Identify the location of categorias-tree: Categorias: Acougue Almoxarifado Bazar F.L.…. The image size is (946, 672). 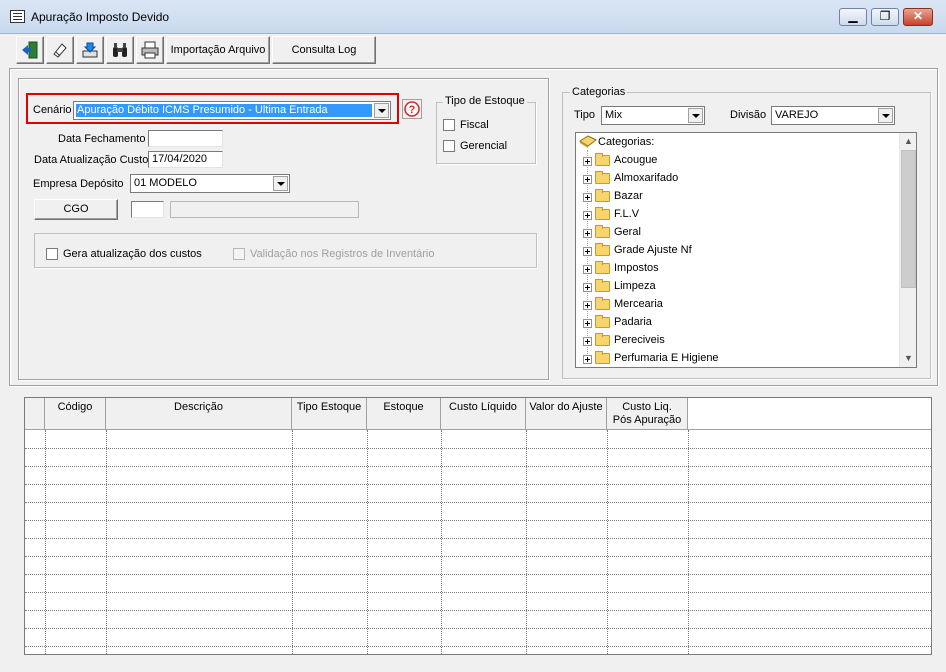
(746, 250).